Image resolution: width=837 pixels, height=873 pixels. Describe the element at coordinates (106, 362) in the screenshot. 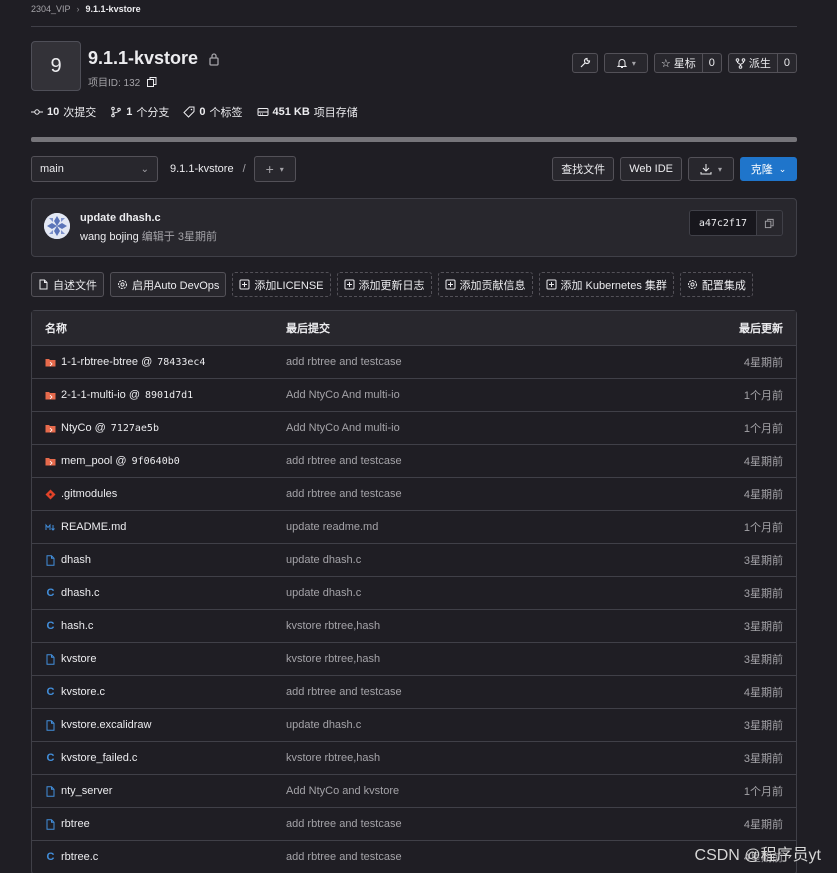

I see `file-name: 1-1-rbtree-btree @` at that location.